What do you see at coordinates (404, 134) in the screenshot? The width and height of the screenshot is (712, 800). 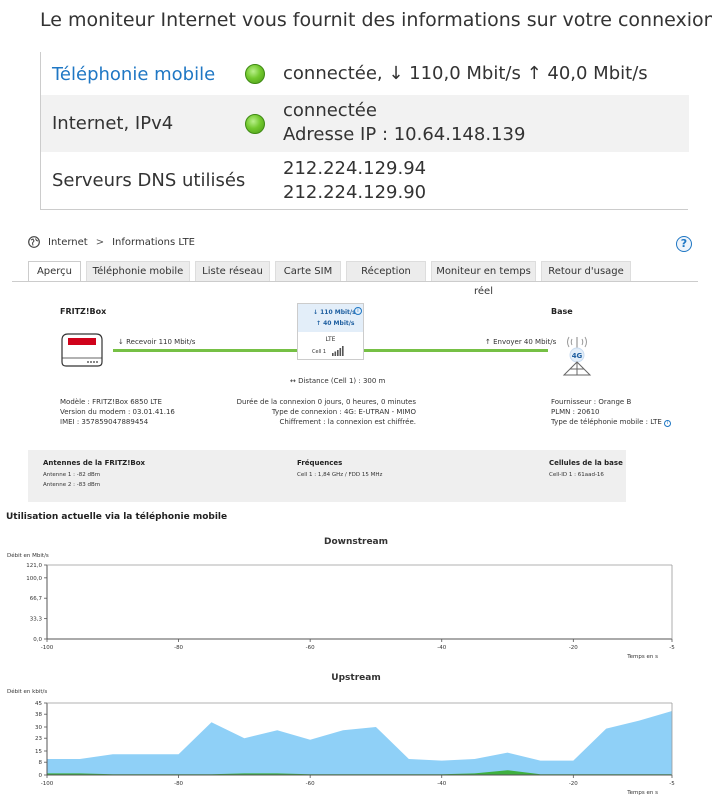 I see `ipv4-address: Adresse IP : 10.64.148.139` at bounding box center [404, 134].